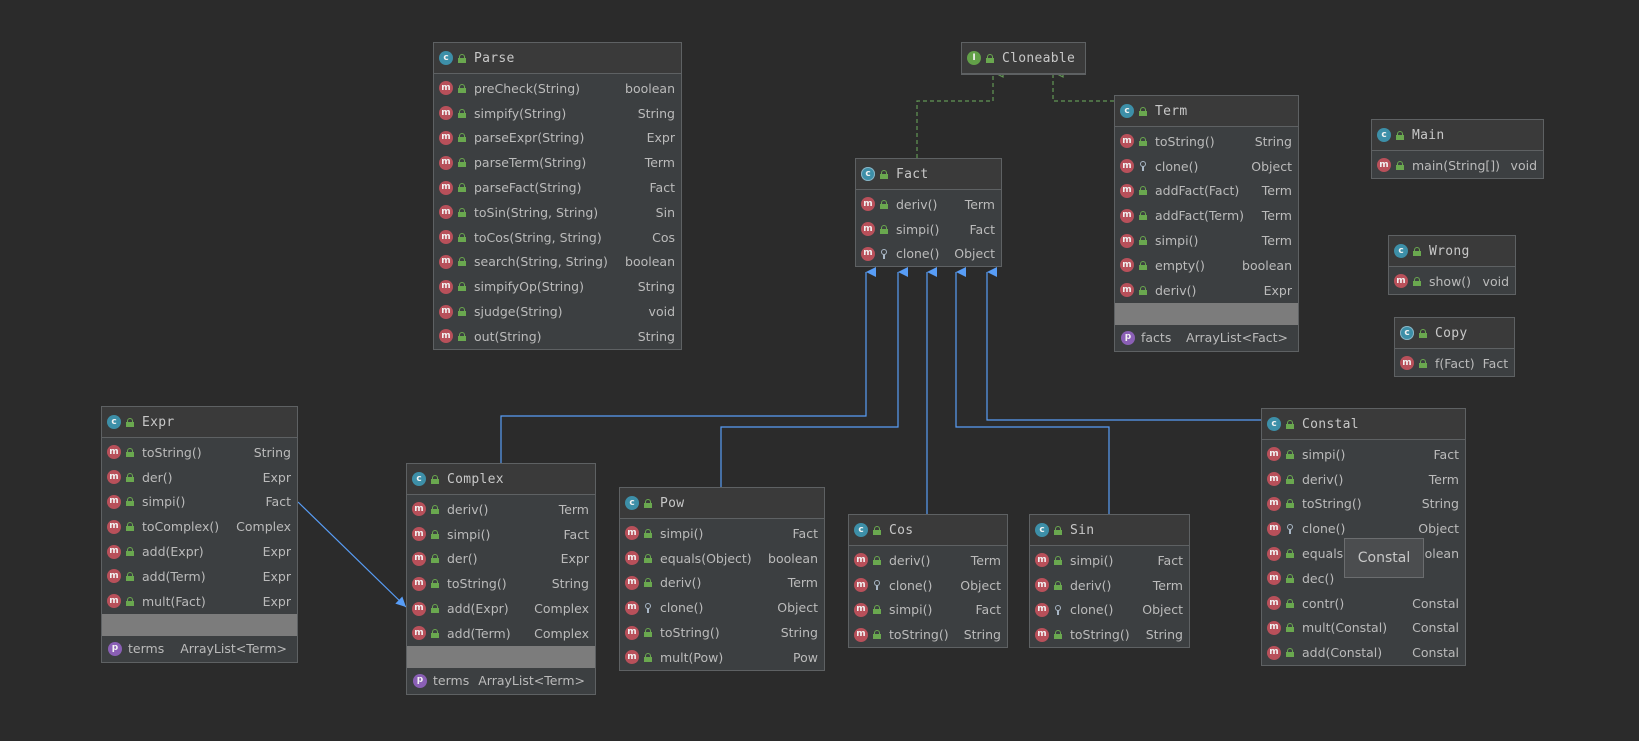 This screenshot has height=741, width=1639. What do you see at coordinates (199, 551) in the screenshot?
I see `method-row: m add(Expr) Expr` at bounding box center [199, 551].